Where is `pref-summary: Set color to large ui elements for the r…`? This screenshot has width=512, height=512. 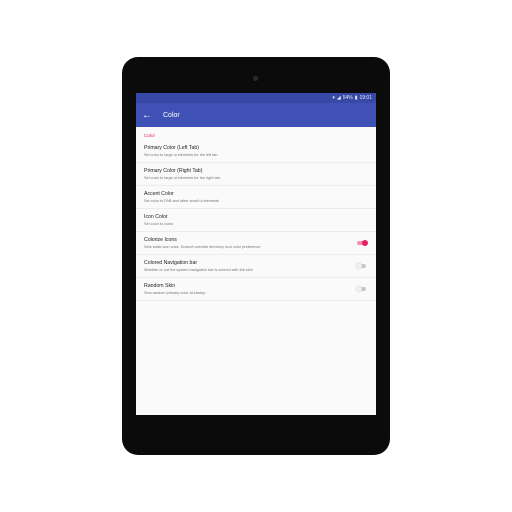
pref-summary: Set color to large ui elements for the r… is located at coordinates (182, 178).